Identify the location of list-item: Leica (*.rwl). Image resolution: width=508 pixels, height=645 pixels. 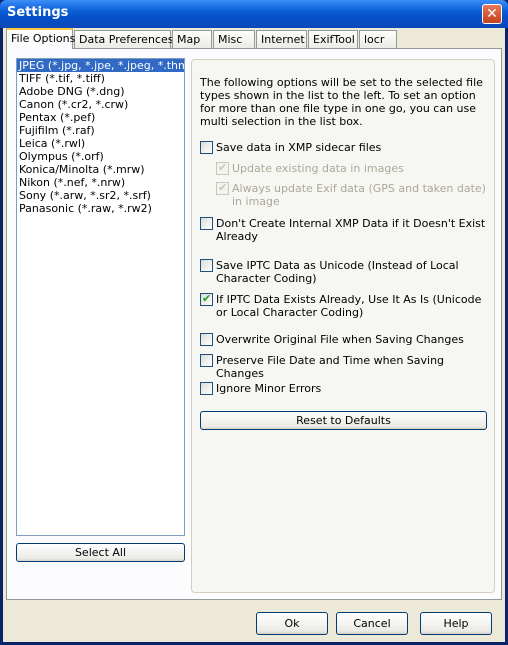
(100, 143).